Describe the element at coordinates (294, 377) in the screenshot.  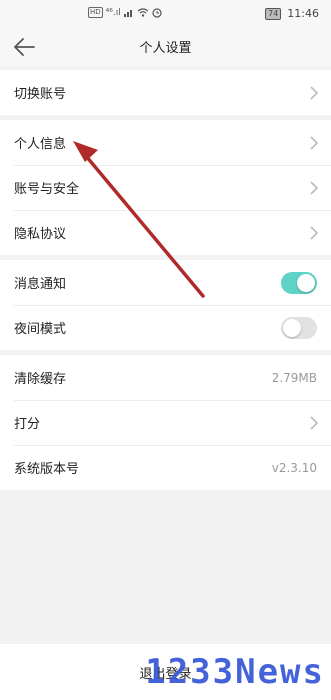
I see `cache-size: 2.79MB` at that location.